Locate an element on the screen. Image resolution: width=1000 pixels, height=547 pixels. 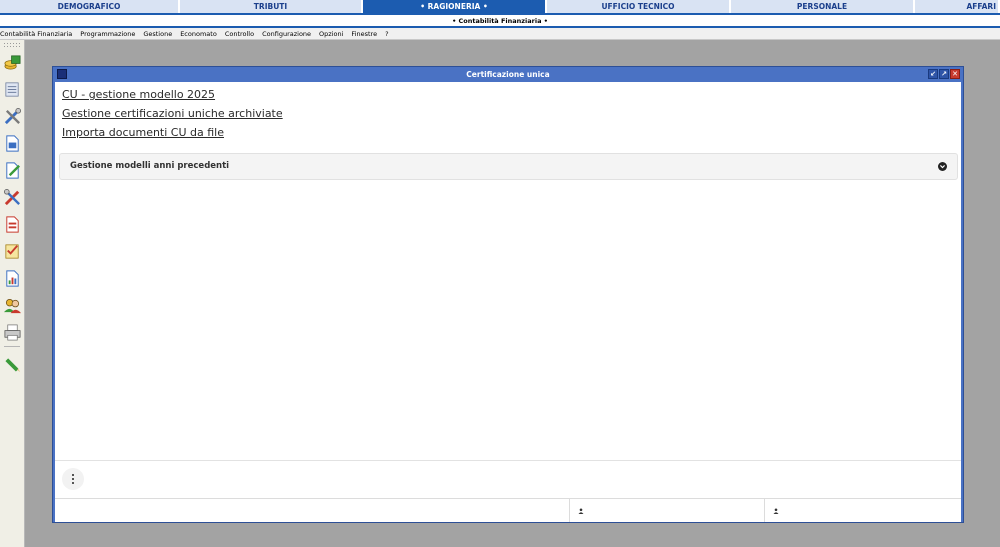
content-separator is located at coordinates (508, 460).